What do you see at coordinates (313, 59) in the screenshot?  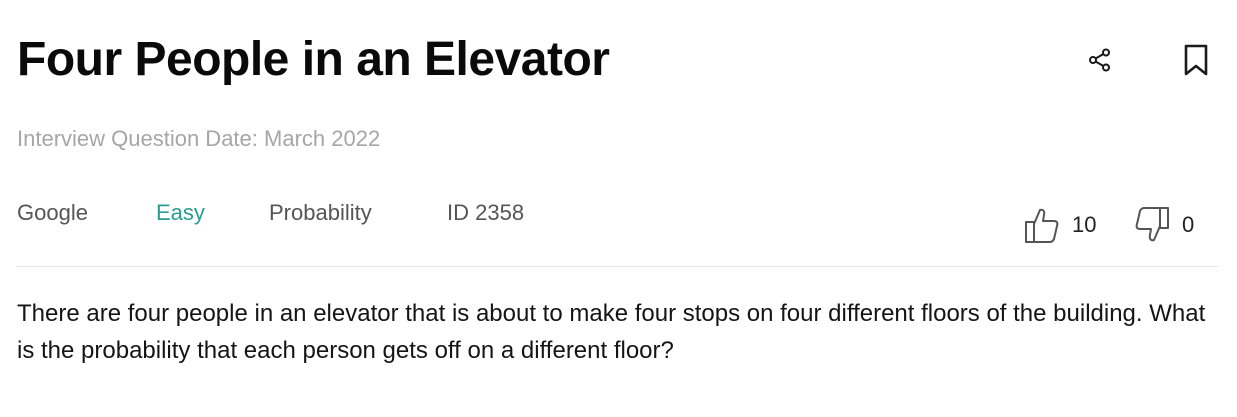 I see `page-title: Four People in an Elevator` at bounding box center [313, 59].